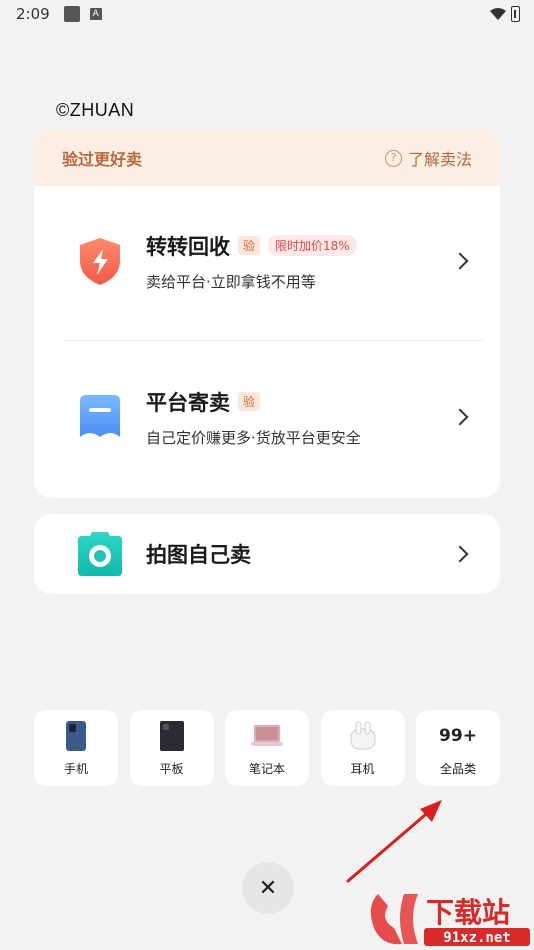  Describe the element at coordinates (171, 768) in the screenshot. I see `category-label: 平板` at that location.